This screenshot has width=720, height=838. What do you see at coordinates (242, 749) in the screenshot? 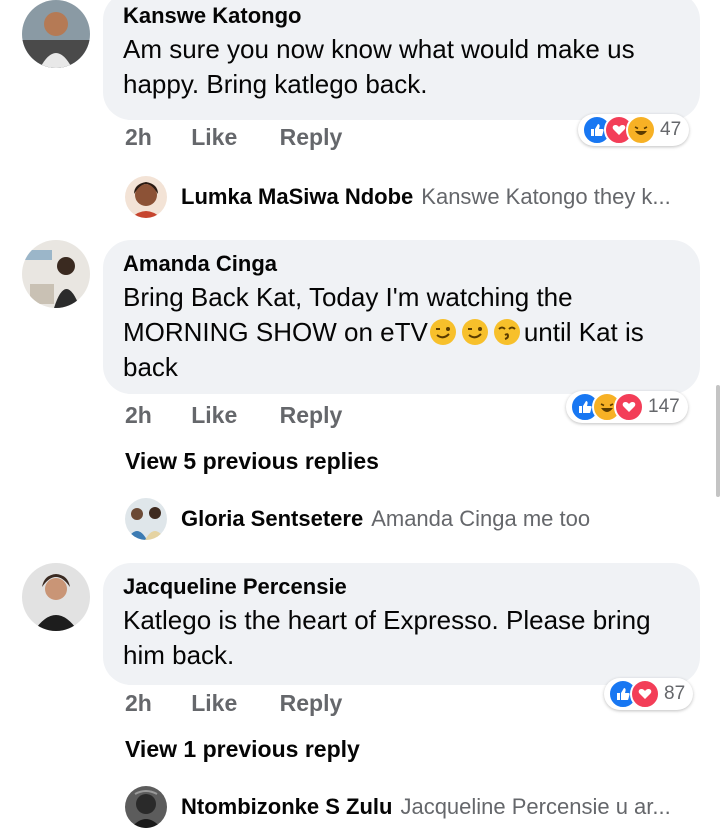
I see `view-previous-replies-link: View 1 previous reply` at bounding box center [242, 749].